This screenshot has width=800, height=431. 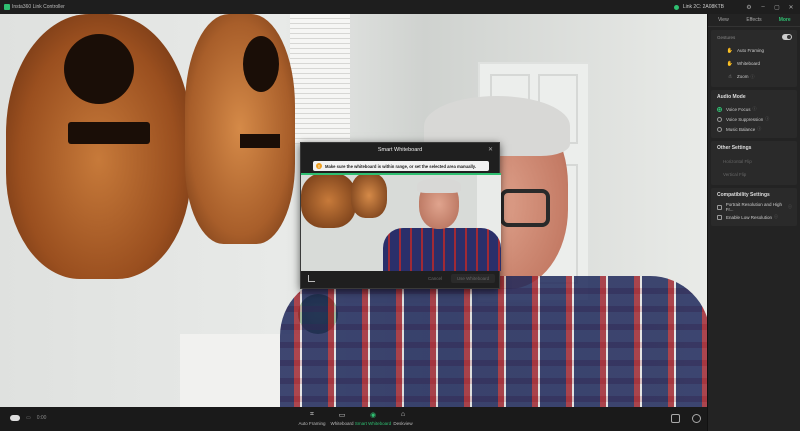 What do you see at coordinates (731, 97) in the screenshot?
I see `audio-mode-title: Audio Mode` at bounding box center [731, 97].